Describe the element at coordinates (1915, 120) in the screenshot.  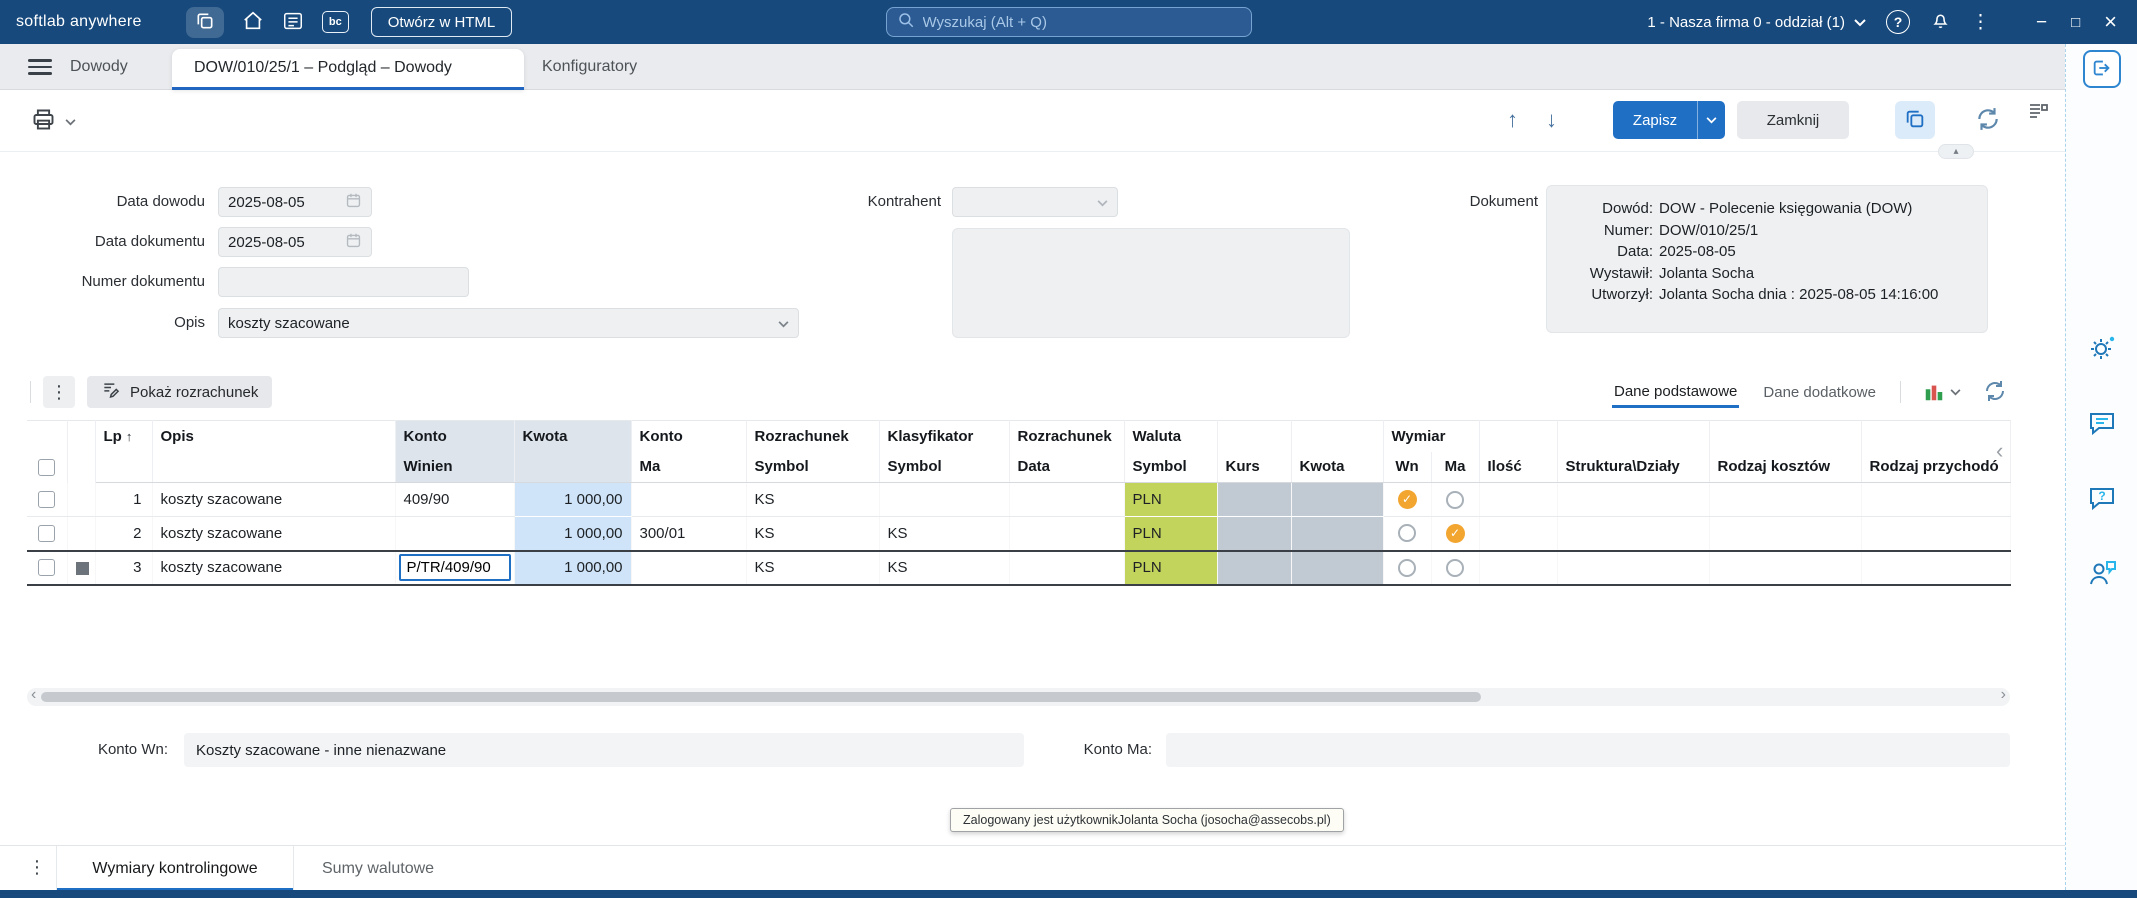
I see `duplicate-button` at that location.